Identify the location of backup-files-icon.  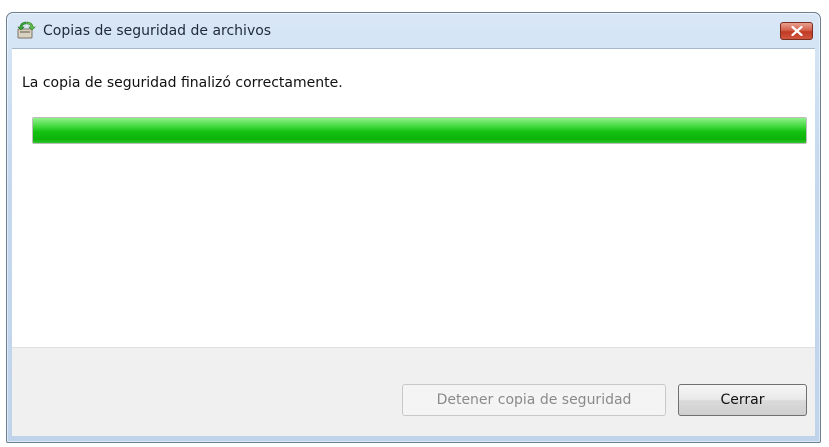
(26, 30).